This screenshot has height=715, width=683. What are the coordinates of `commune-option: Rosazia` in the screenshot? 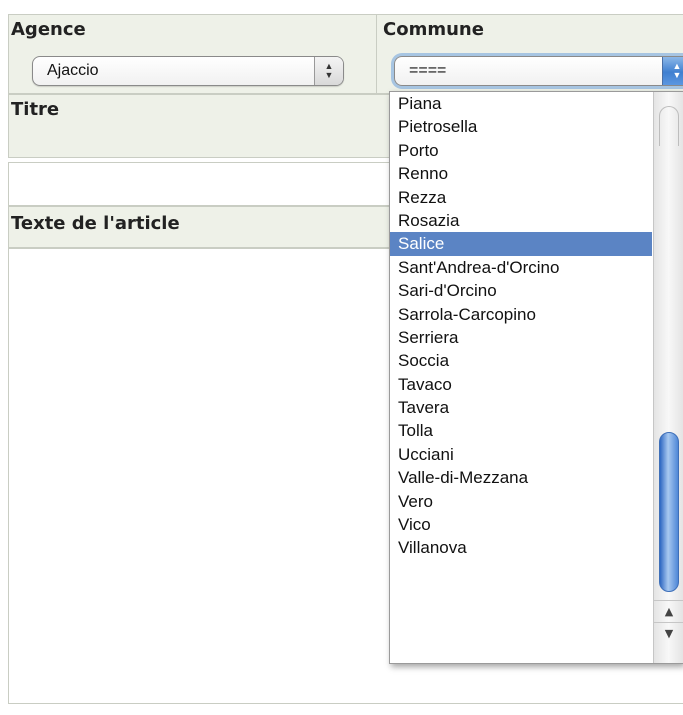 It's located at (521, 220).